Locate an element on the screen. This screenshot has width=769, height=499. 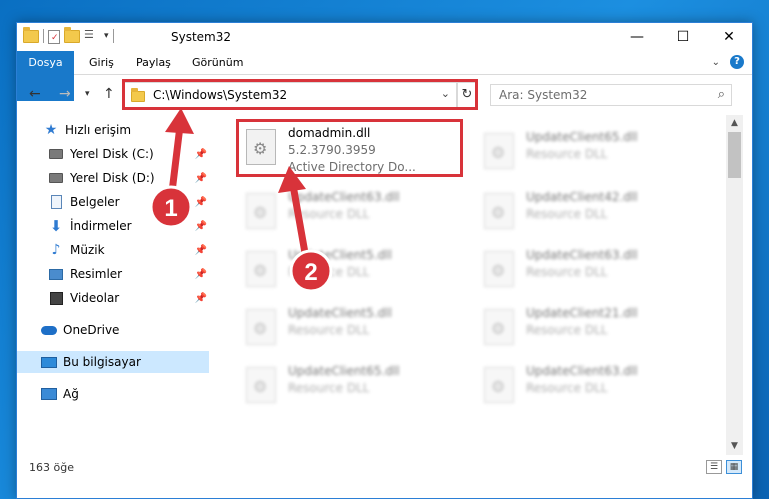
quick-access-toolbar: ✓ ☰ ▾ is located at coordinates (68, 35).